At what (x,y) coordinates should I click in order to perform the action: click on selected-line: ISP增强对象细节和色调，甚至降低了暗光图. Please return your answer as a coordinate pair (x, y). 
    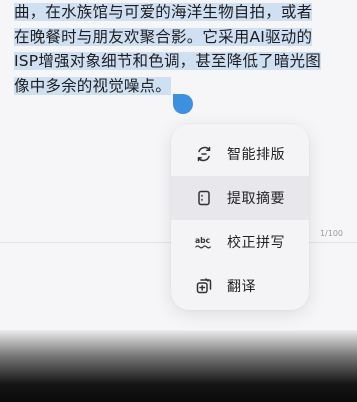
    Looking at the image, I should click on (167, 61).